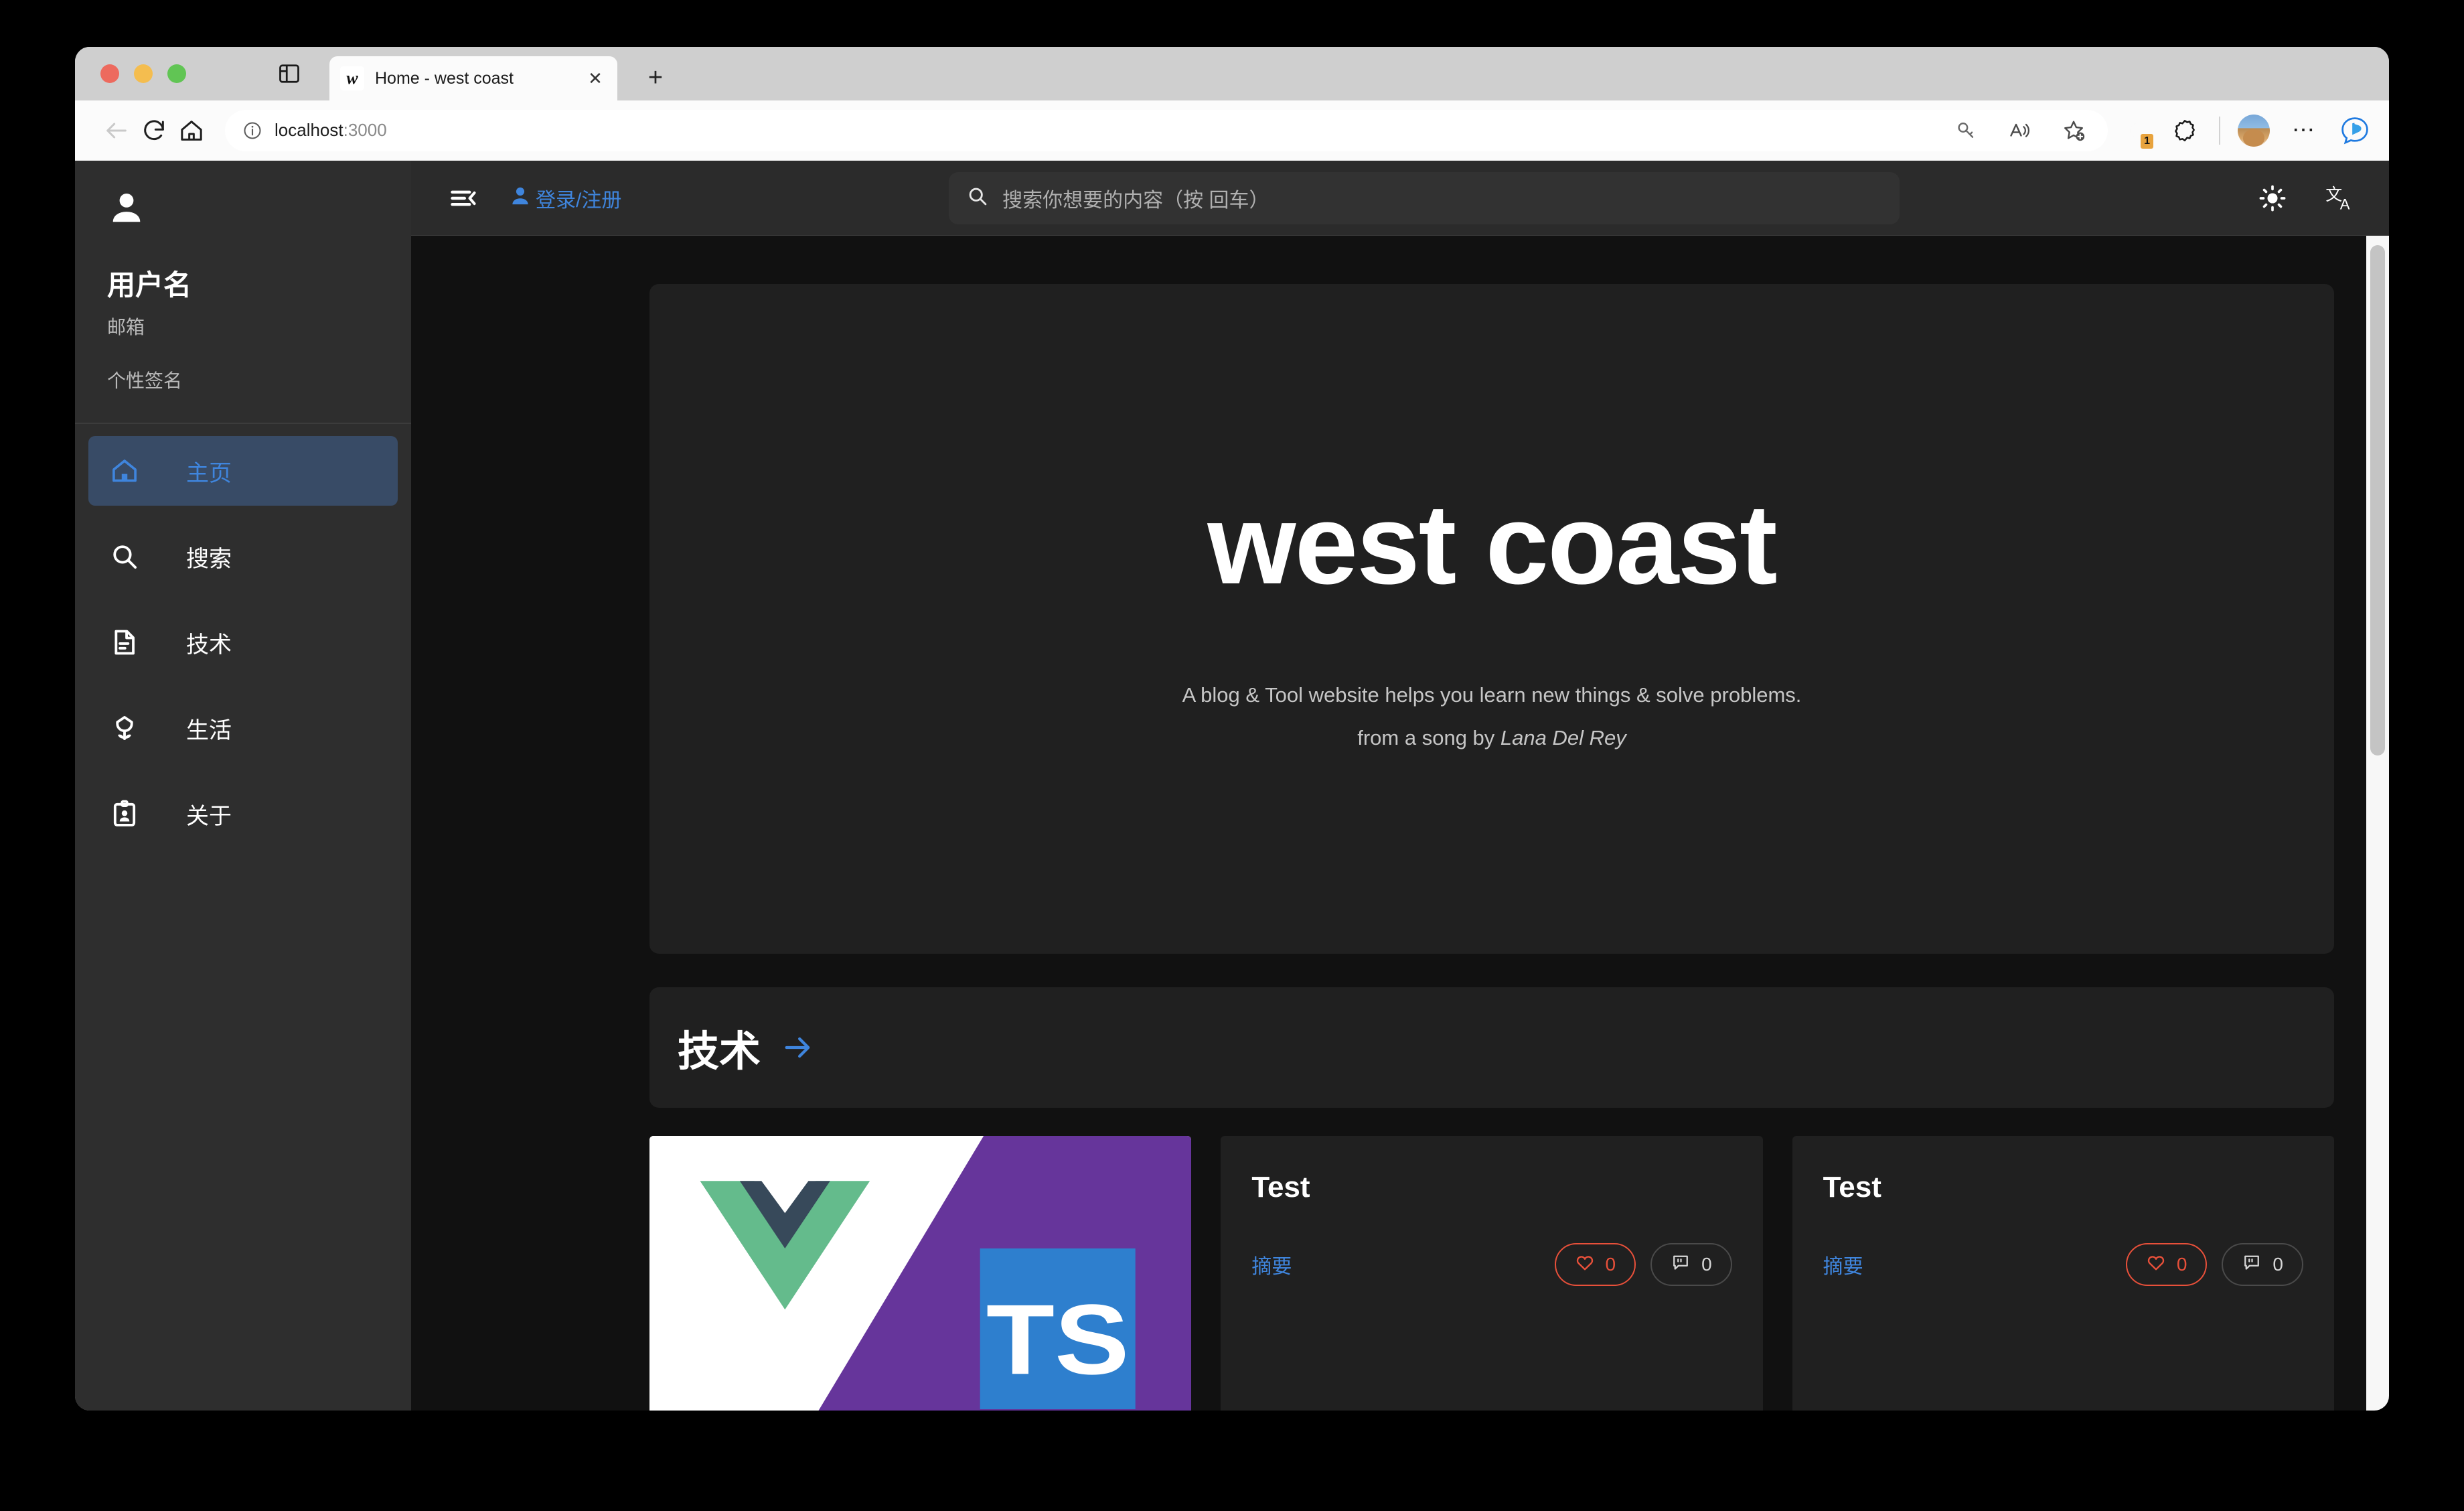 The width and height of the screenshot is (2464, 1511). What do you see at coordinates (2304, 131) in the screenshot?
I see `more-options-icon: ⋯` at bounding box center [2304, 131].